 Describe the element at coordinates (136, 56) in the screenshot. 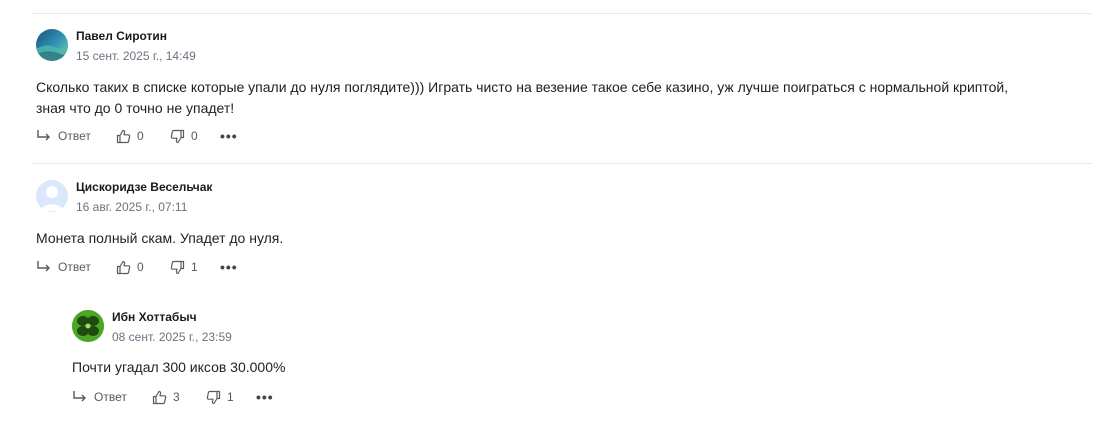

I see `comment-date: 15 сент. 2025 г., 14:49` at that location.